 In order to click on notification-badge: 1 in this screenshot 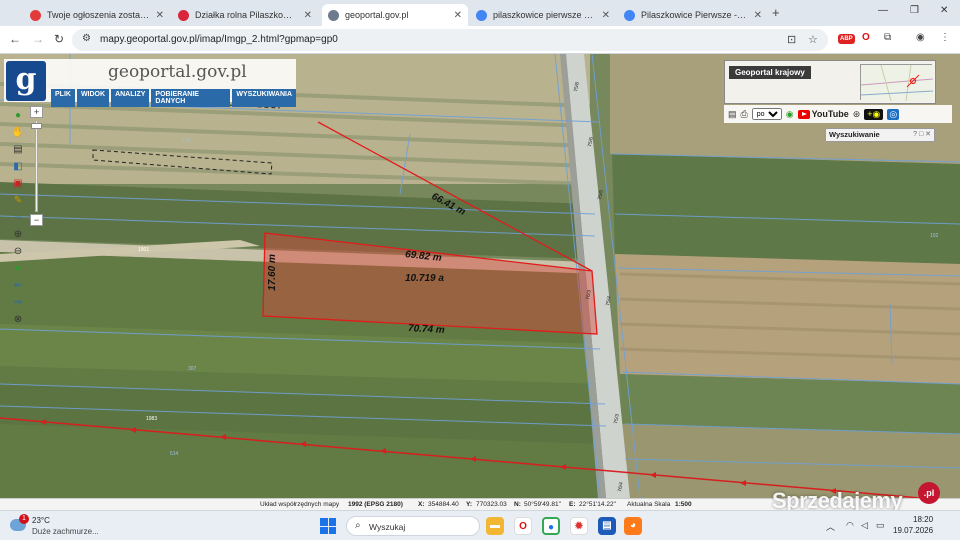, I will do `click(24, 519)`.